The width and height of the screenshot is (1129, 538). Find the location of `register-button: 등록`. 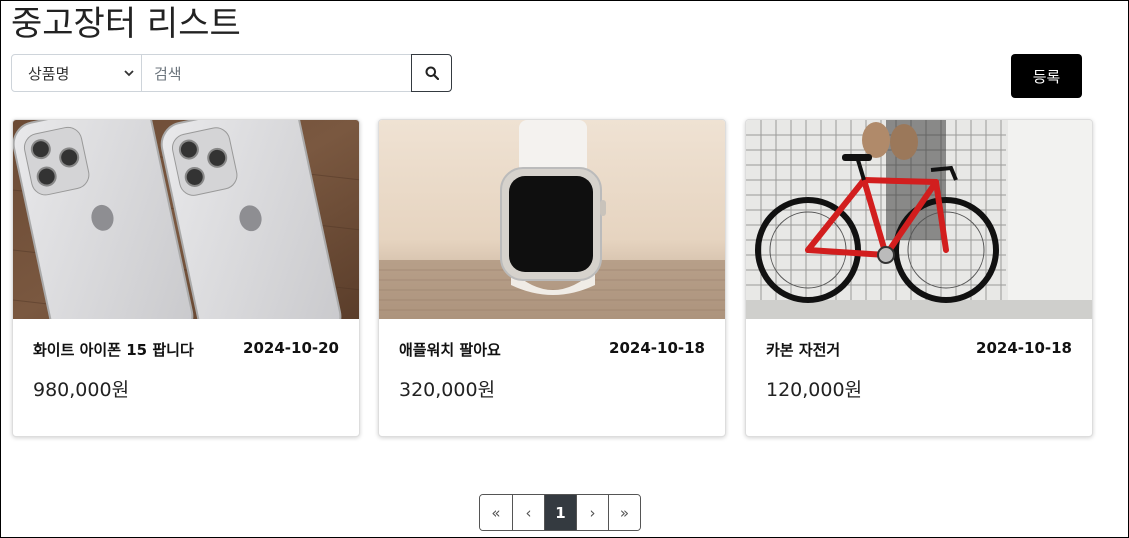

register-button: 등록 is located at coordinates (1046, 76).